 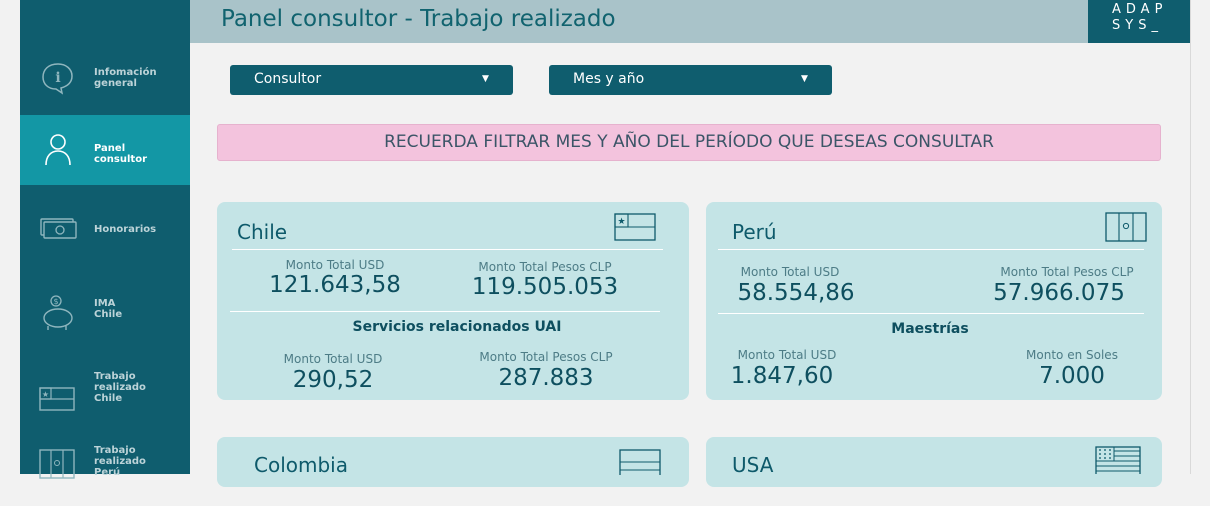 I want to click on usd-value: 290,52, so click(x=333, y=380).